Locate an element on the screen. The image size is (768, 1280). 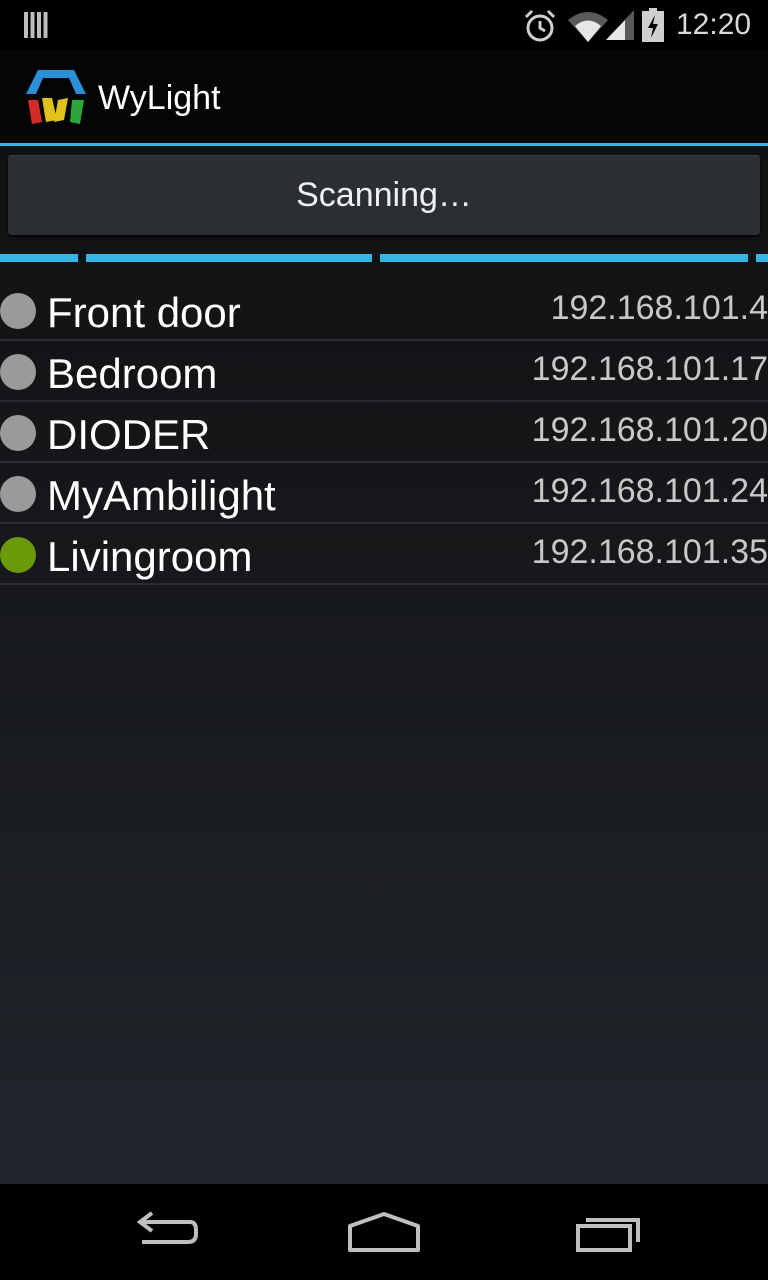
wylight-logo-icon is located at coordinates (56, 97).